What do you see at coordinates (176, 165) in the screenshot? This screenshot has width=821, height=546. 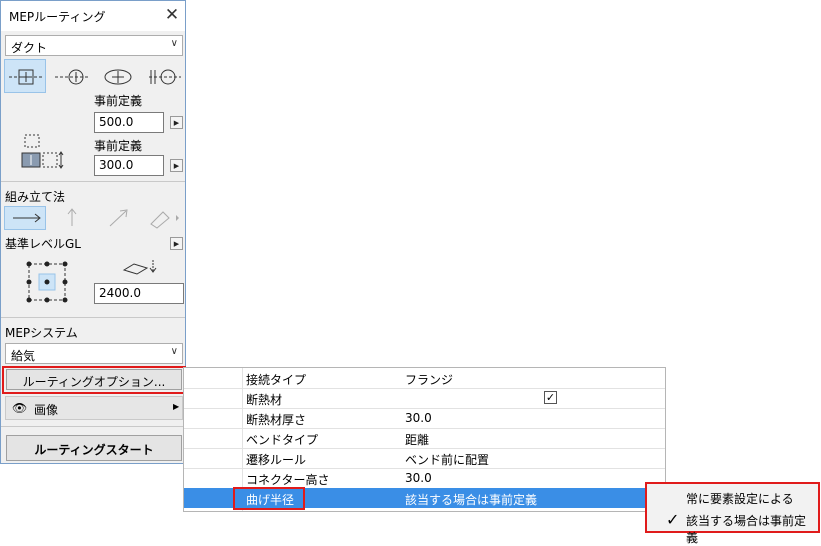 I see `height-preset-arrow-icon: ▶` at bounding box center [176, 165].